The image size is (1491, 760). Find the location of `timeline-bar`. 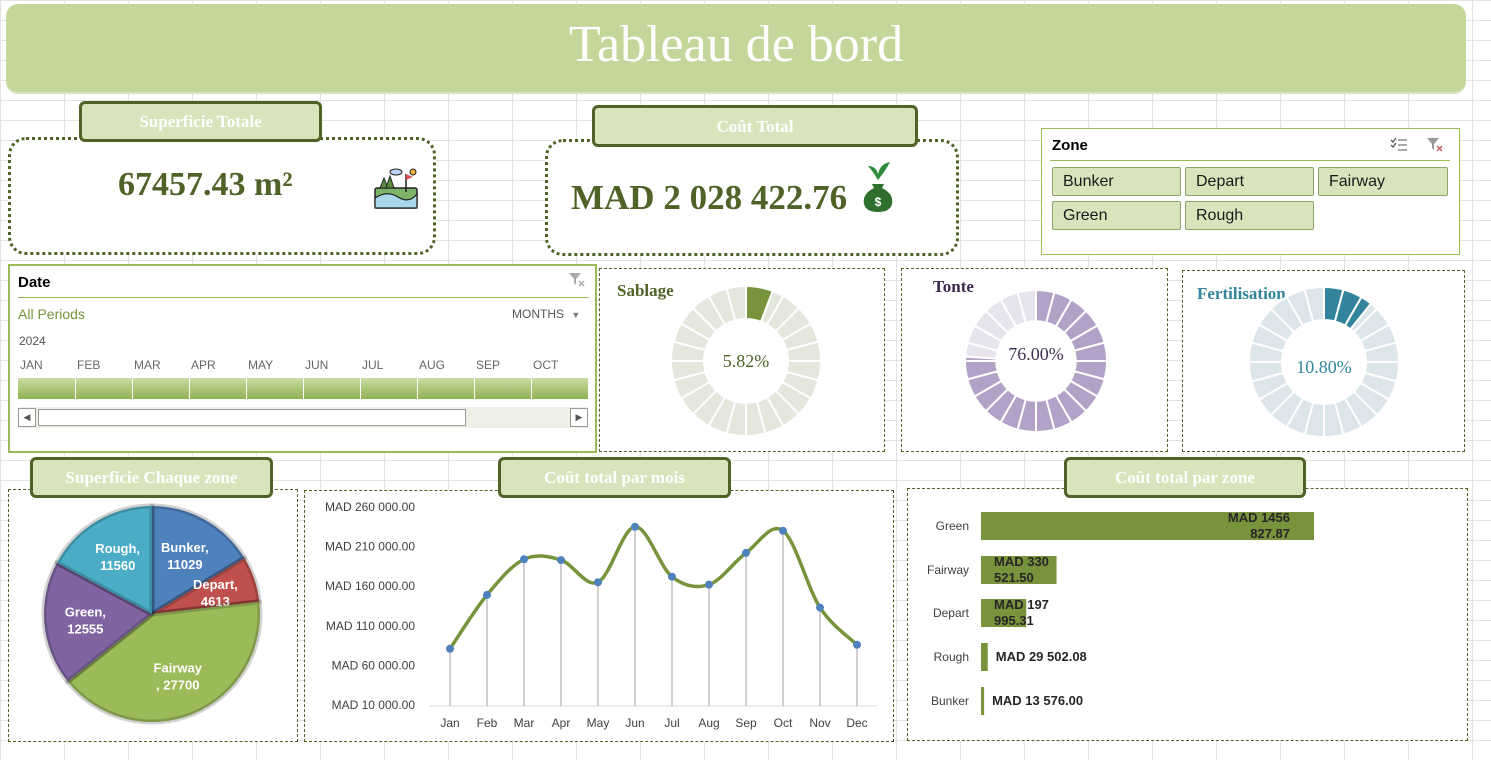

timeline-bar is located at coordinates (303, 388).